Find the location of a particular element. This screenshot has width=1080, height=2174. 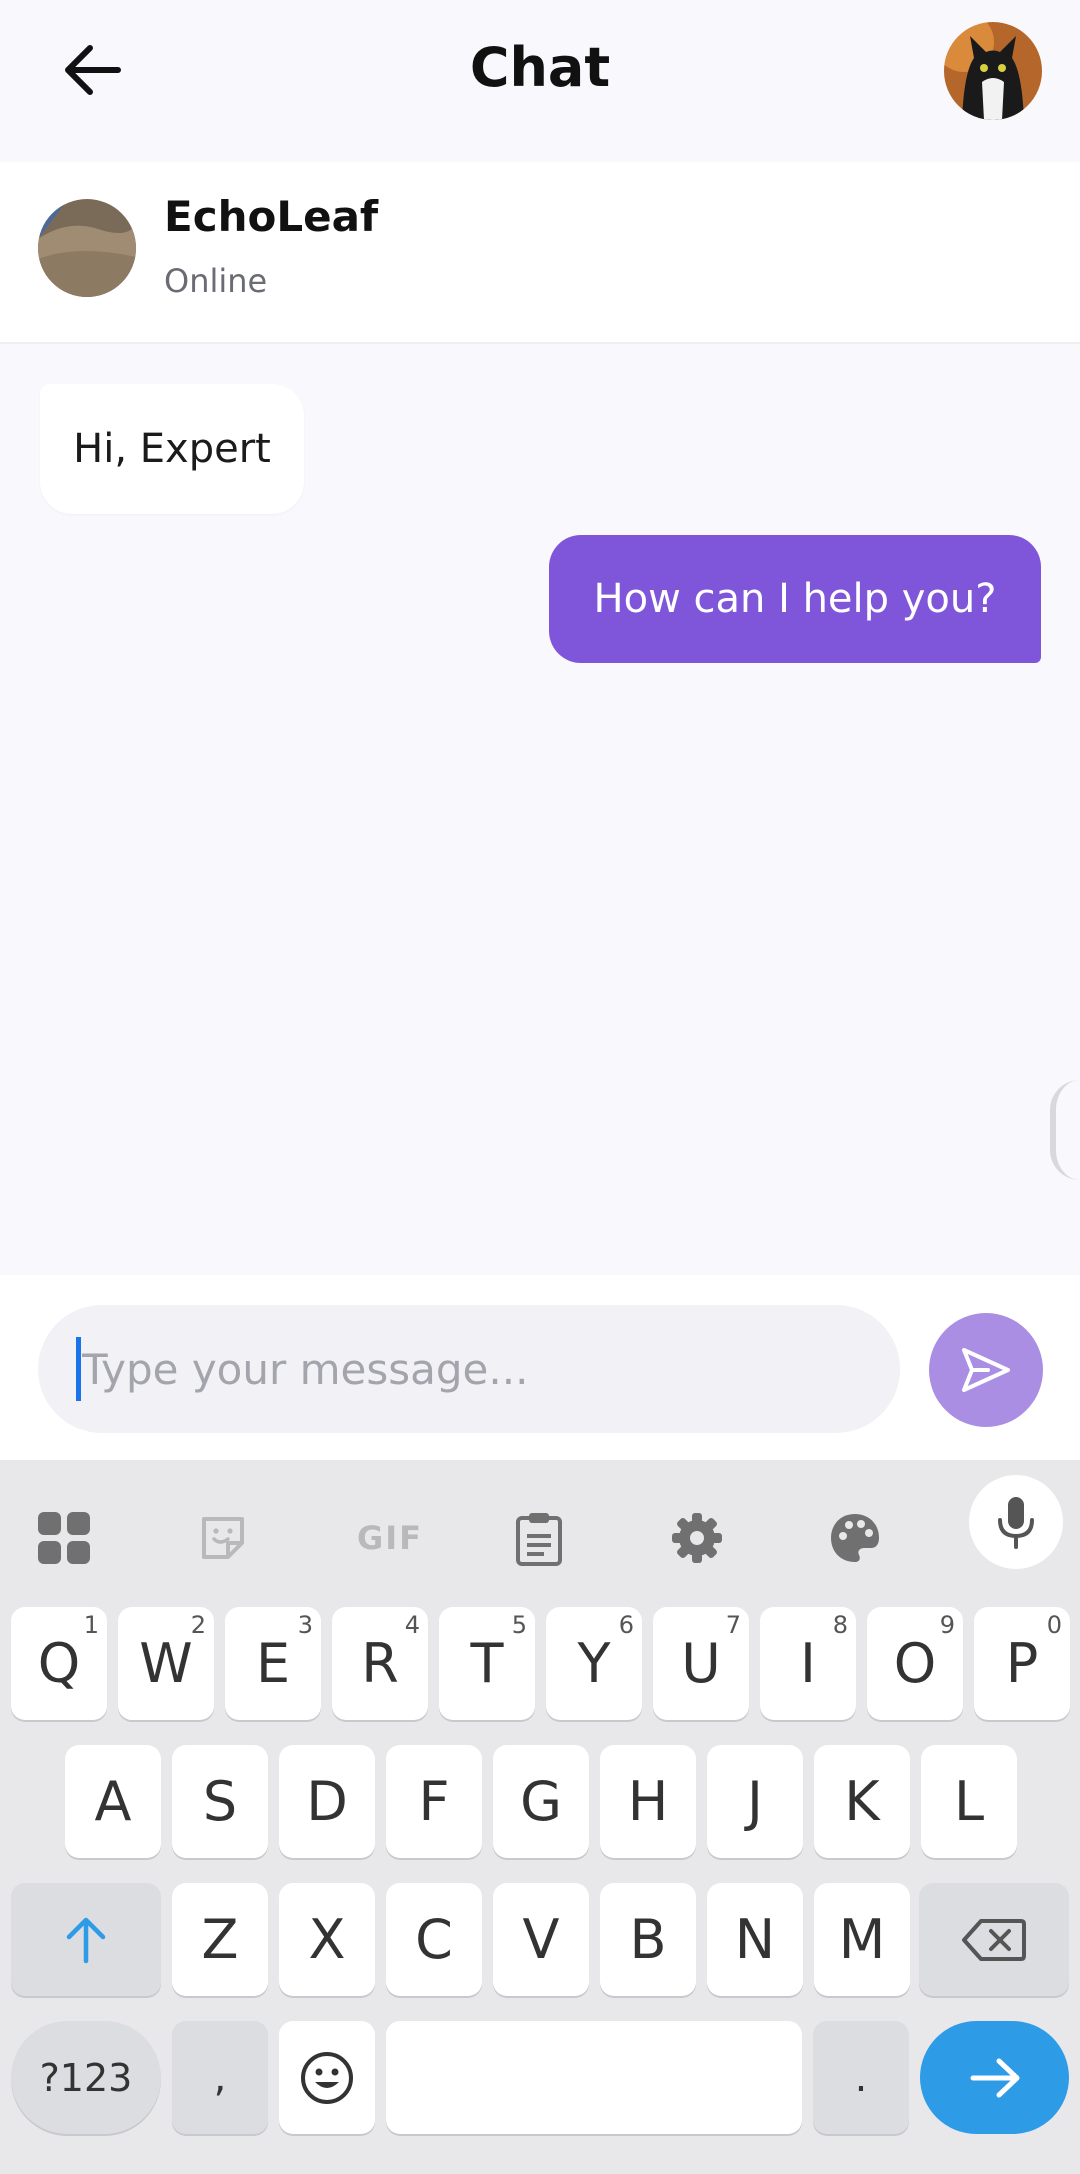

microphone-icon is located at coordinates (1016, 1523).